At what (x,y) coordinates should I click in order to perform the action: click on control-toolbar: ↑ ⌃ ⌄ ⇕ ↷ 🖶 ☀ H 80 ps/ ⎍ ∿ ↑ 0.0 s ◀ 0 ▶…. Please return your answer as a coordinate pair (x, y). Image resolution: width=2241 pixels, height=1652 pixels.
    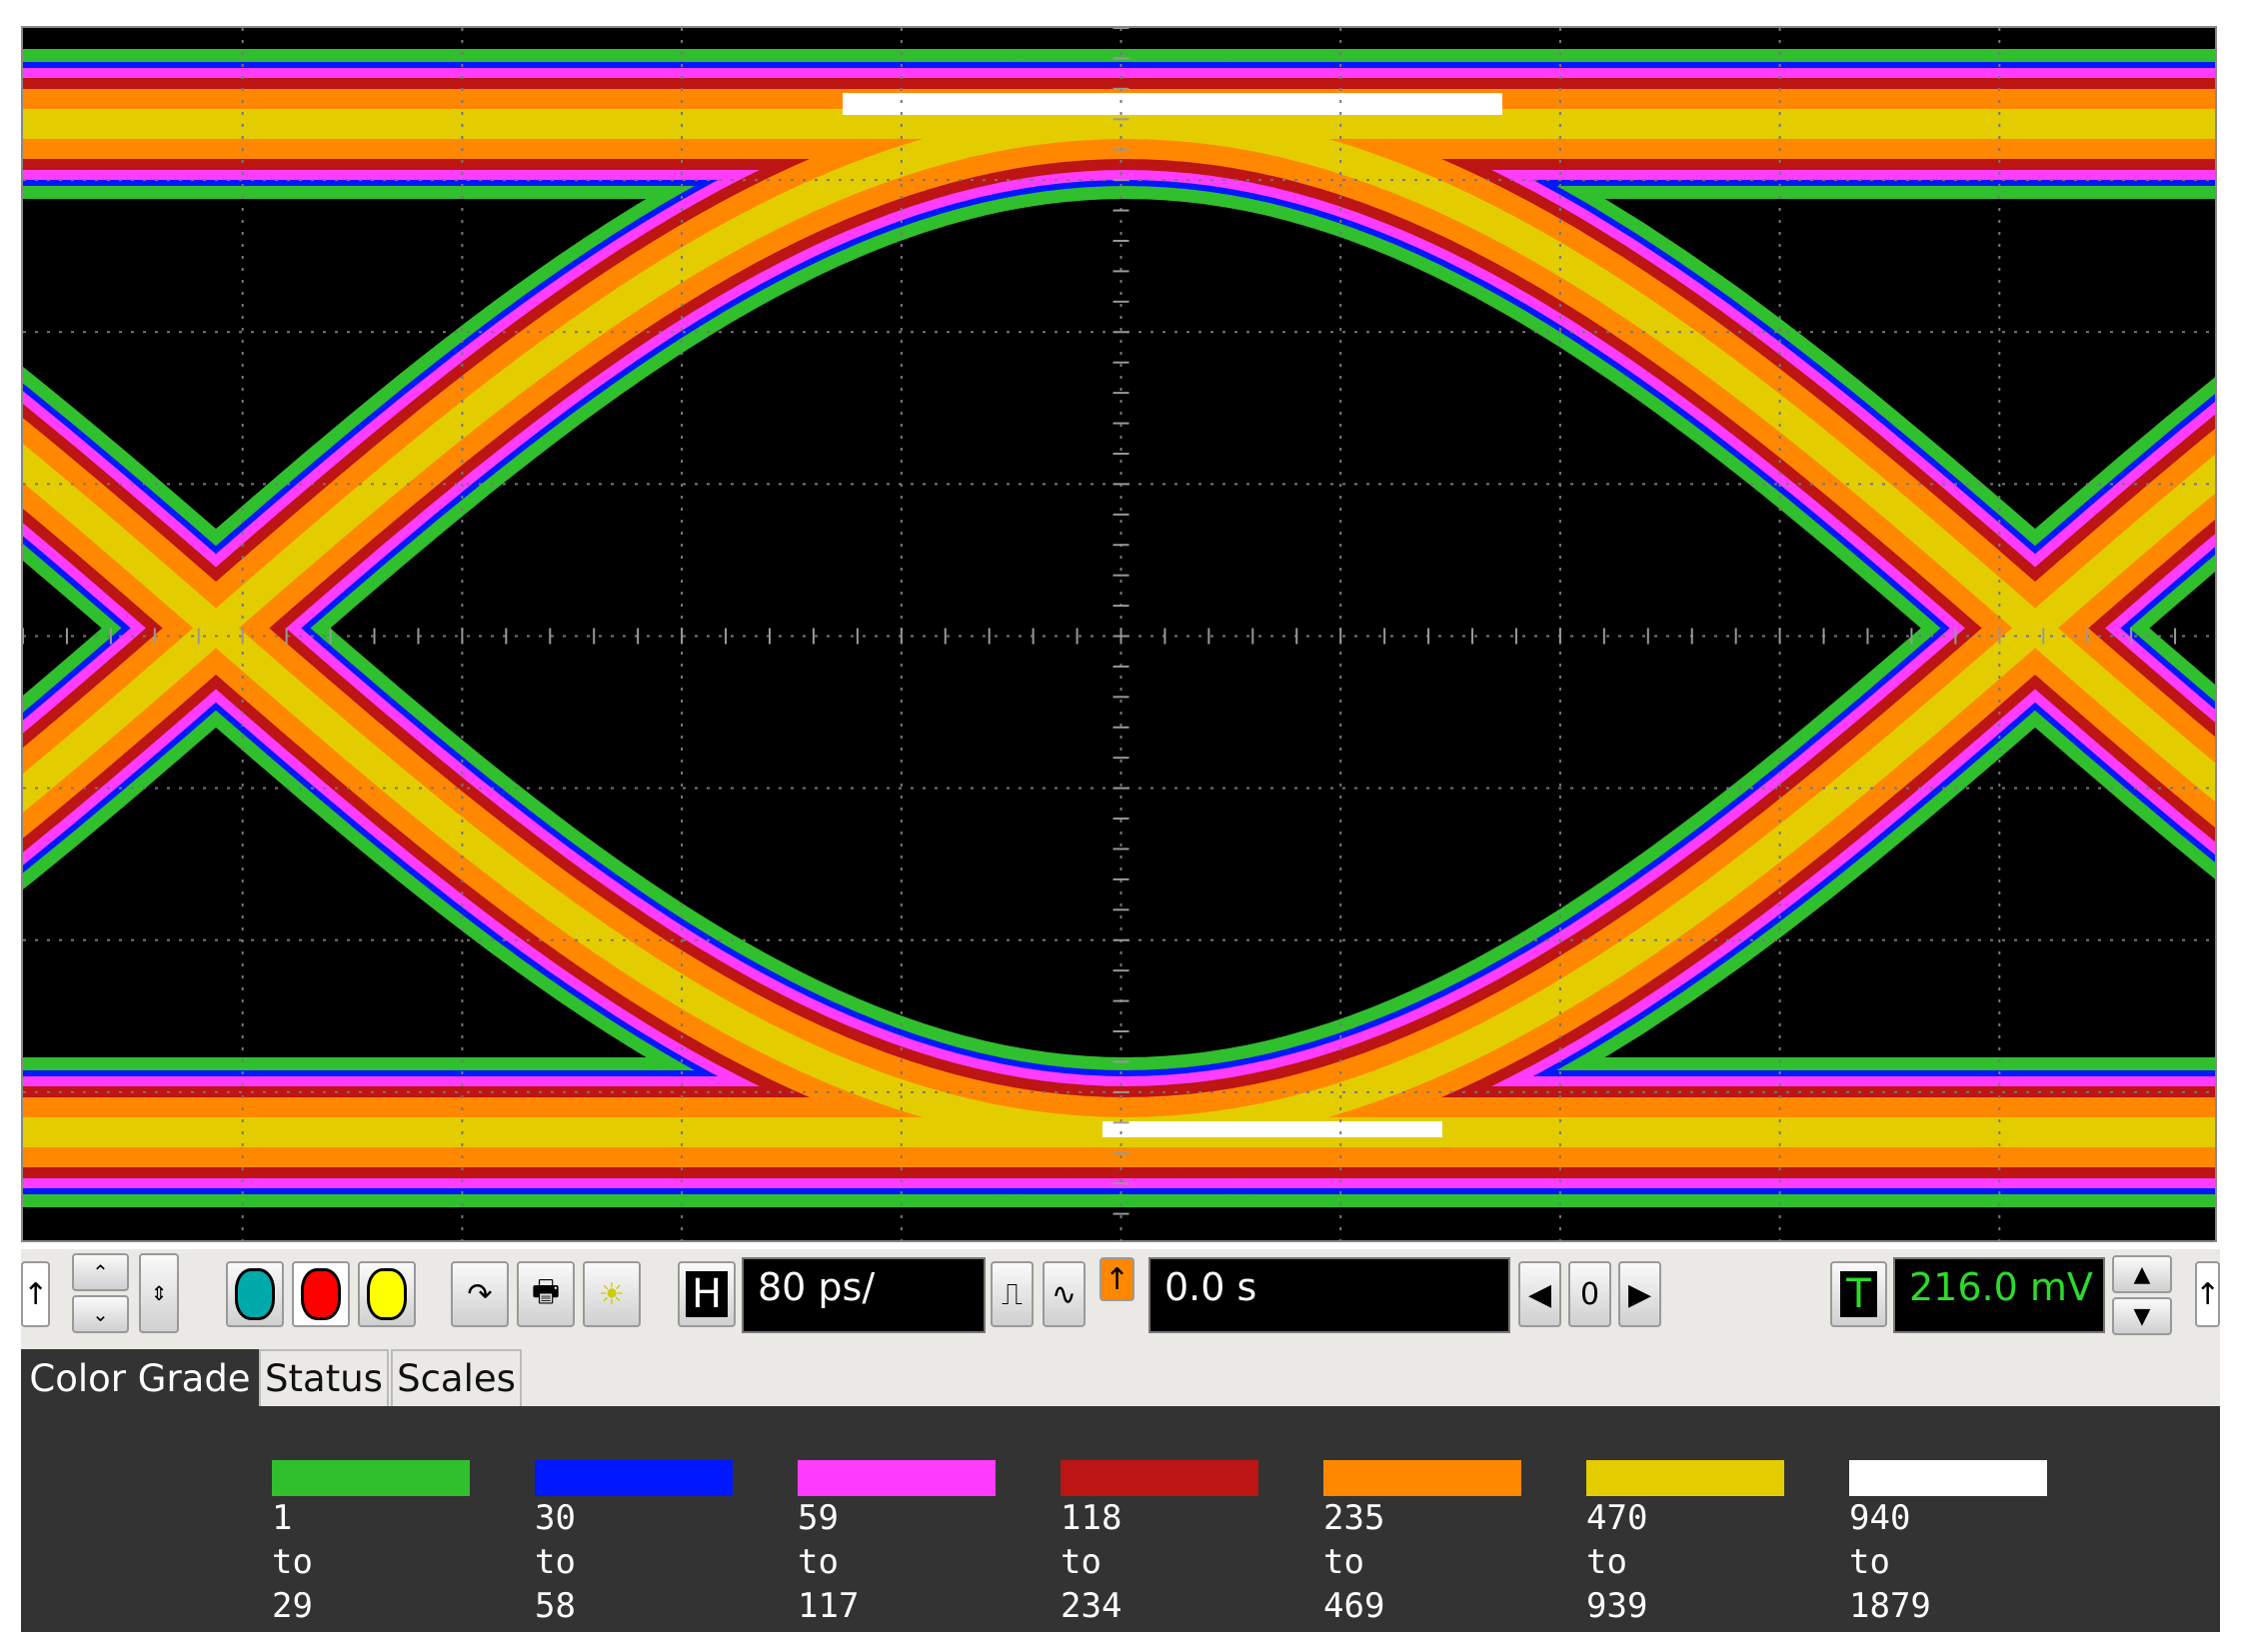
    Looking at the image, I should click on (1120, 1296).